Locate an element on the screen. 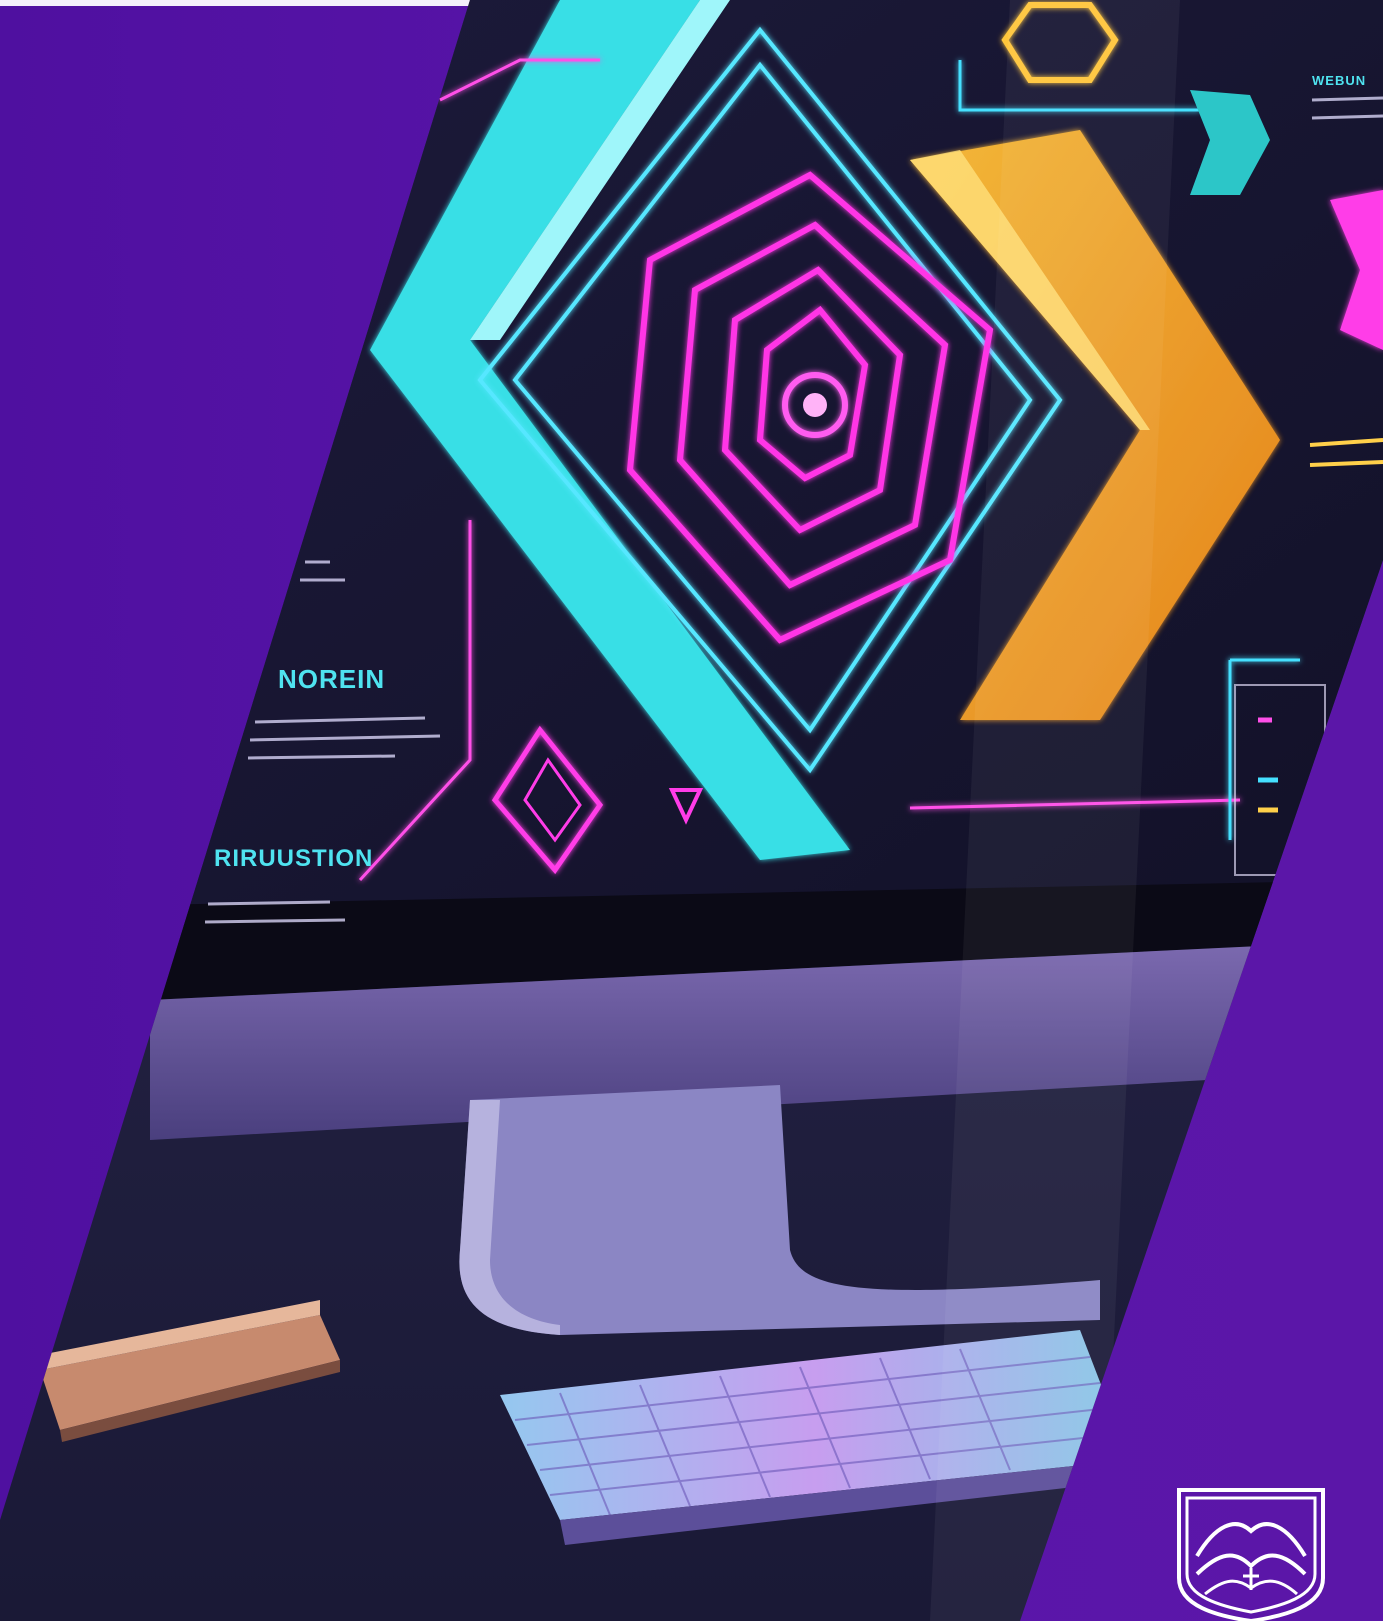 Image resolution: width=1383 pixels, height=1621 pixels. screen-heading-2: RIRUUSTION is located at coordinates (293, 858).